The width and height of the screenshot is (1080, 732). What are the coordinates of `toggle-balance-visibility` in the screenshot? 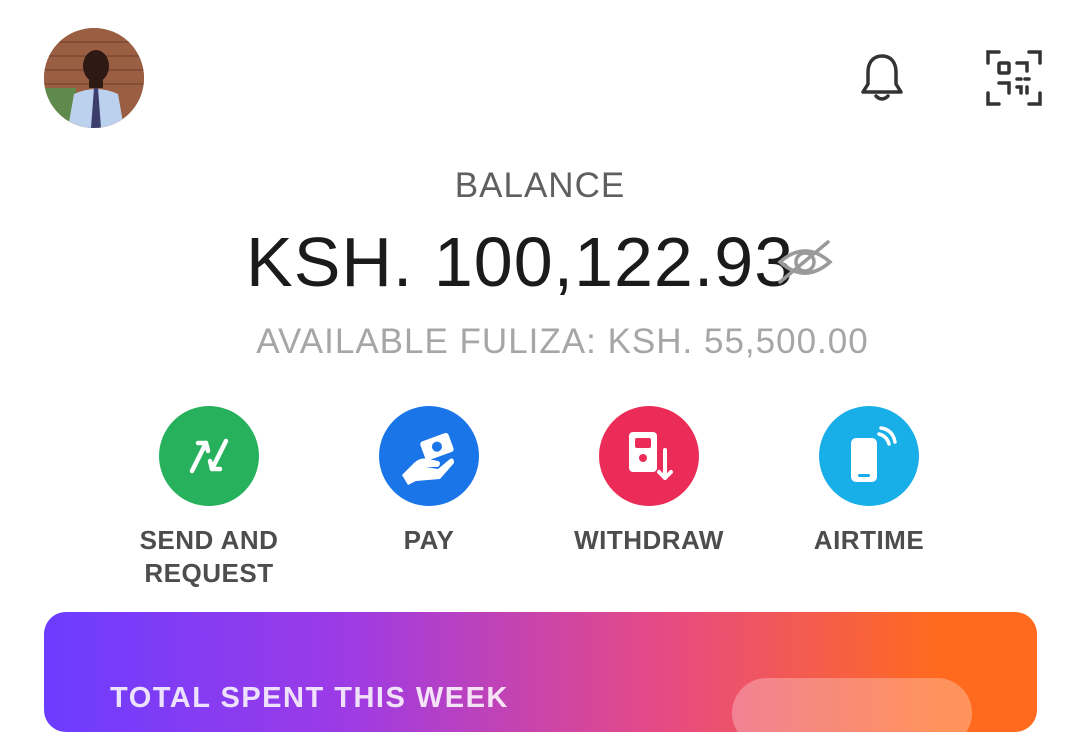 It's located at (805, 262).